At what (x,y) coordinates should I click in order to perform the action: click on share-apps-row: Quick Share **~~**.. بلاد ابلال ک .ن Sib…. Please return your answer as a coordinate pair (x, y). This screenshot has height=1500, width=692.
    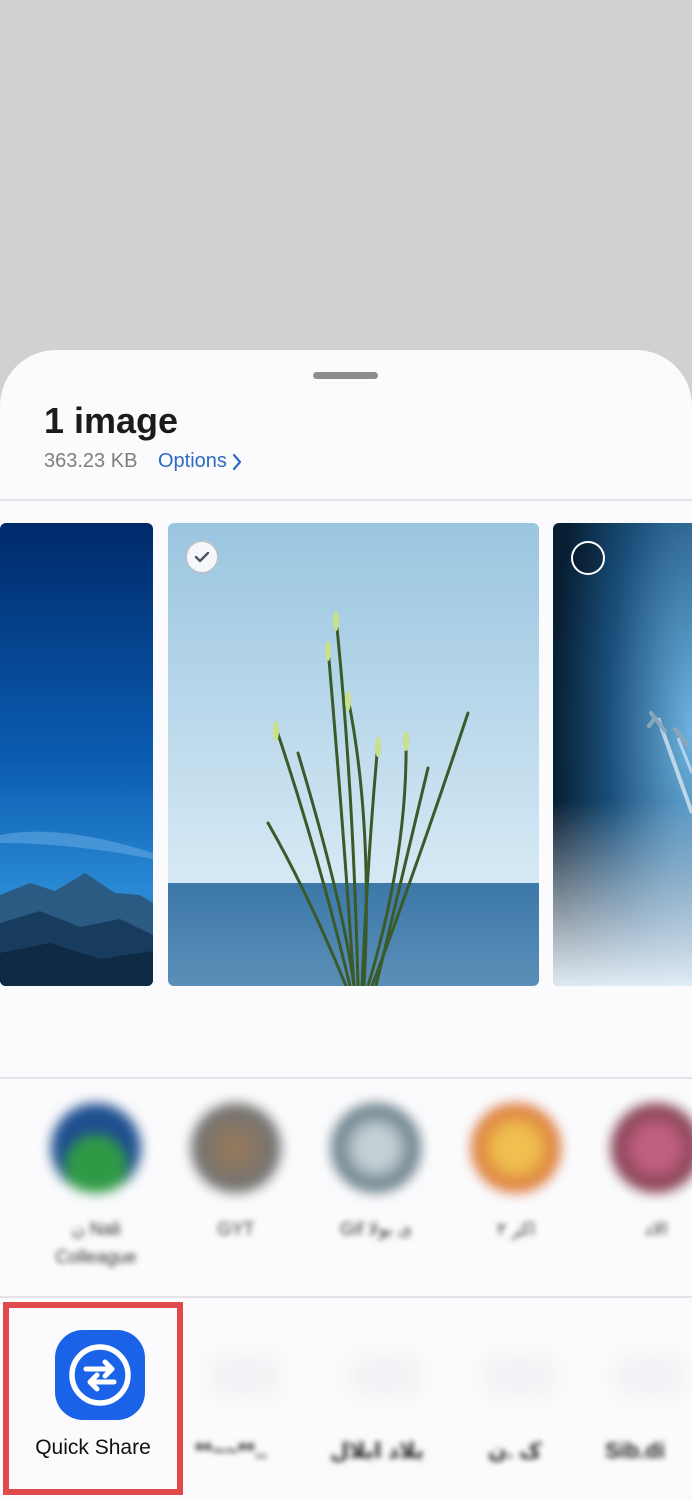
    Looking at the image, I should click on (346, 1399).